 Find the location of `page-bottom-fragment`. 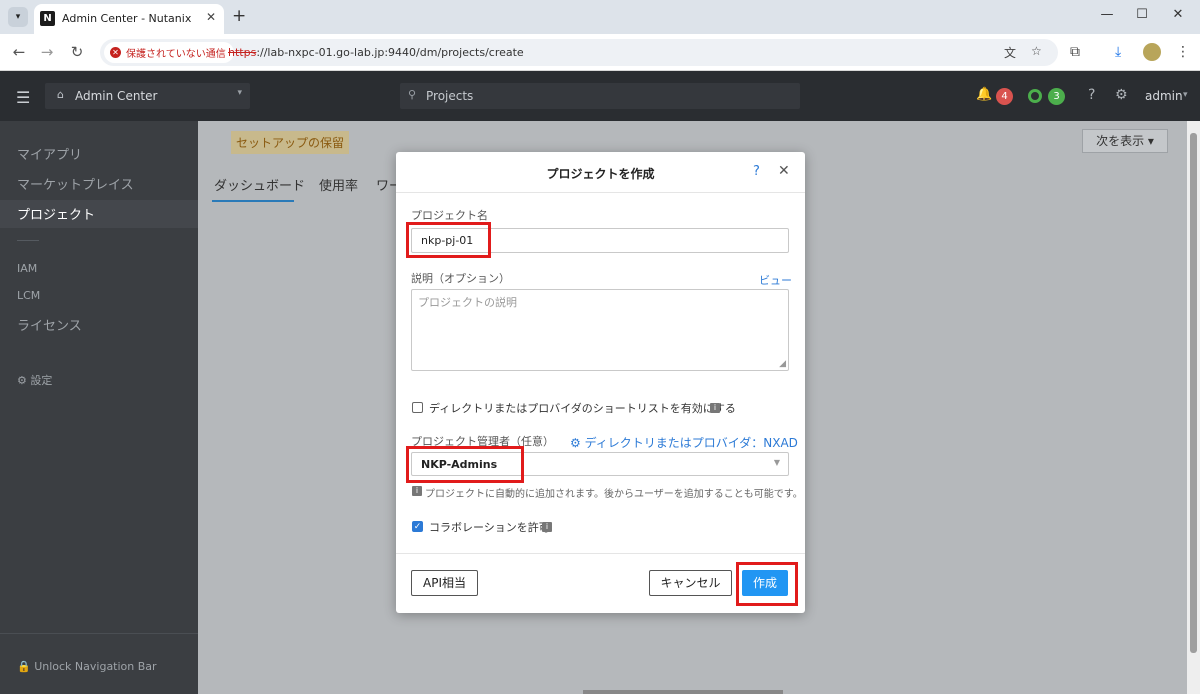

page-bottom-fragment is located at coordinates (683, 692).